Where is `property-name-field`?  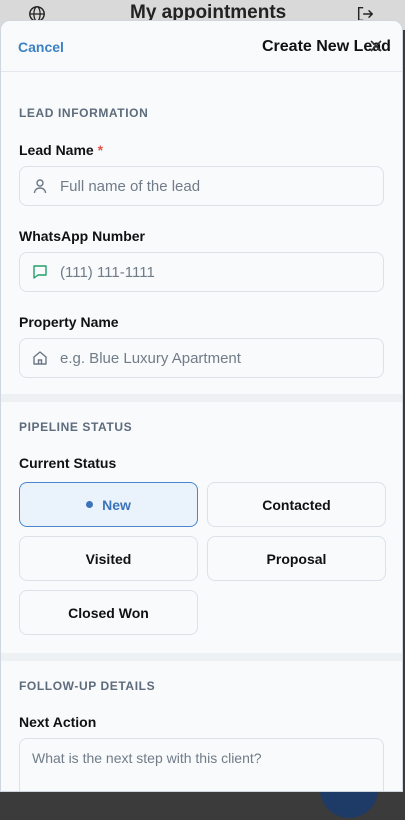 property-name-field is located at coordinates (201, 358).